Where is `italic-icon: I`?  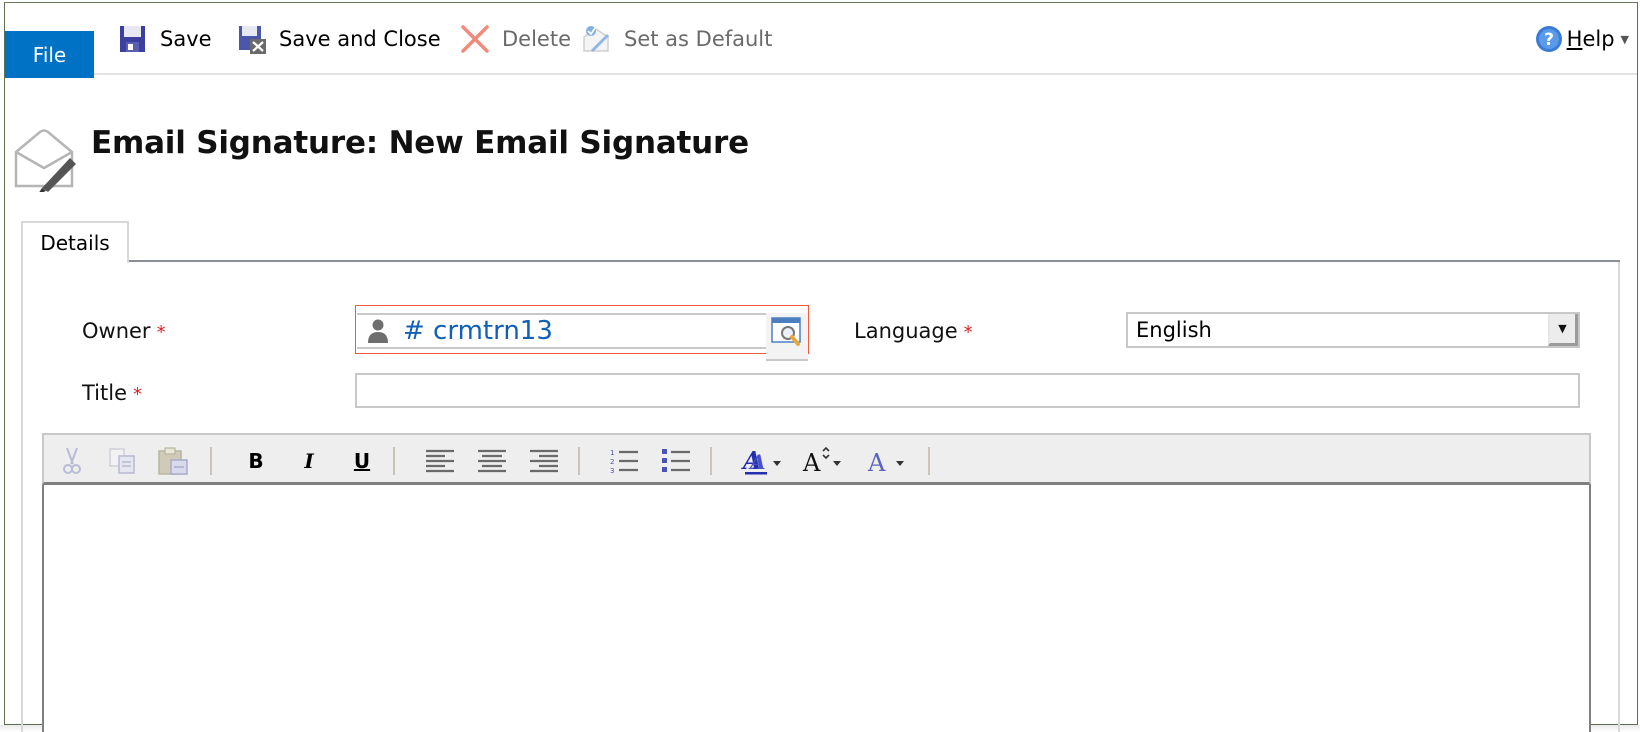
italic-icon: I is located at coordinates (309, 461).